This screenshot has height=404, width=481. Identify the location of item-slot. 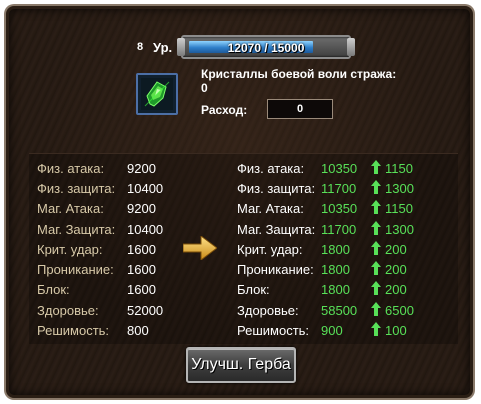
(157, 94).